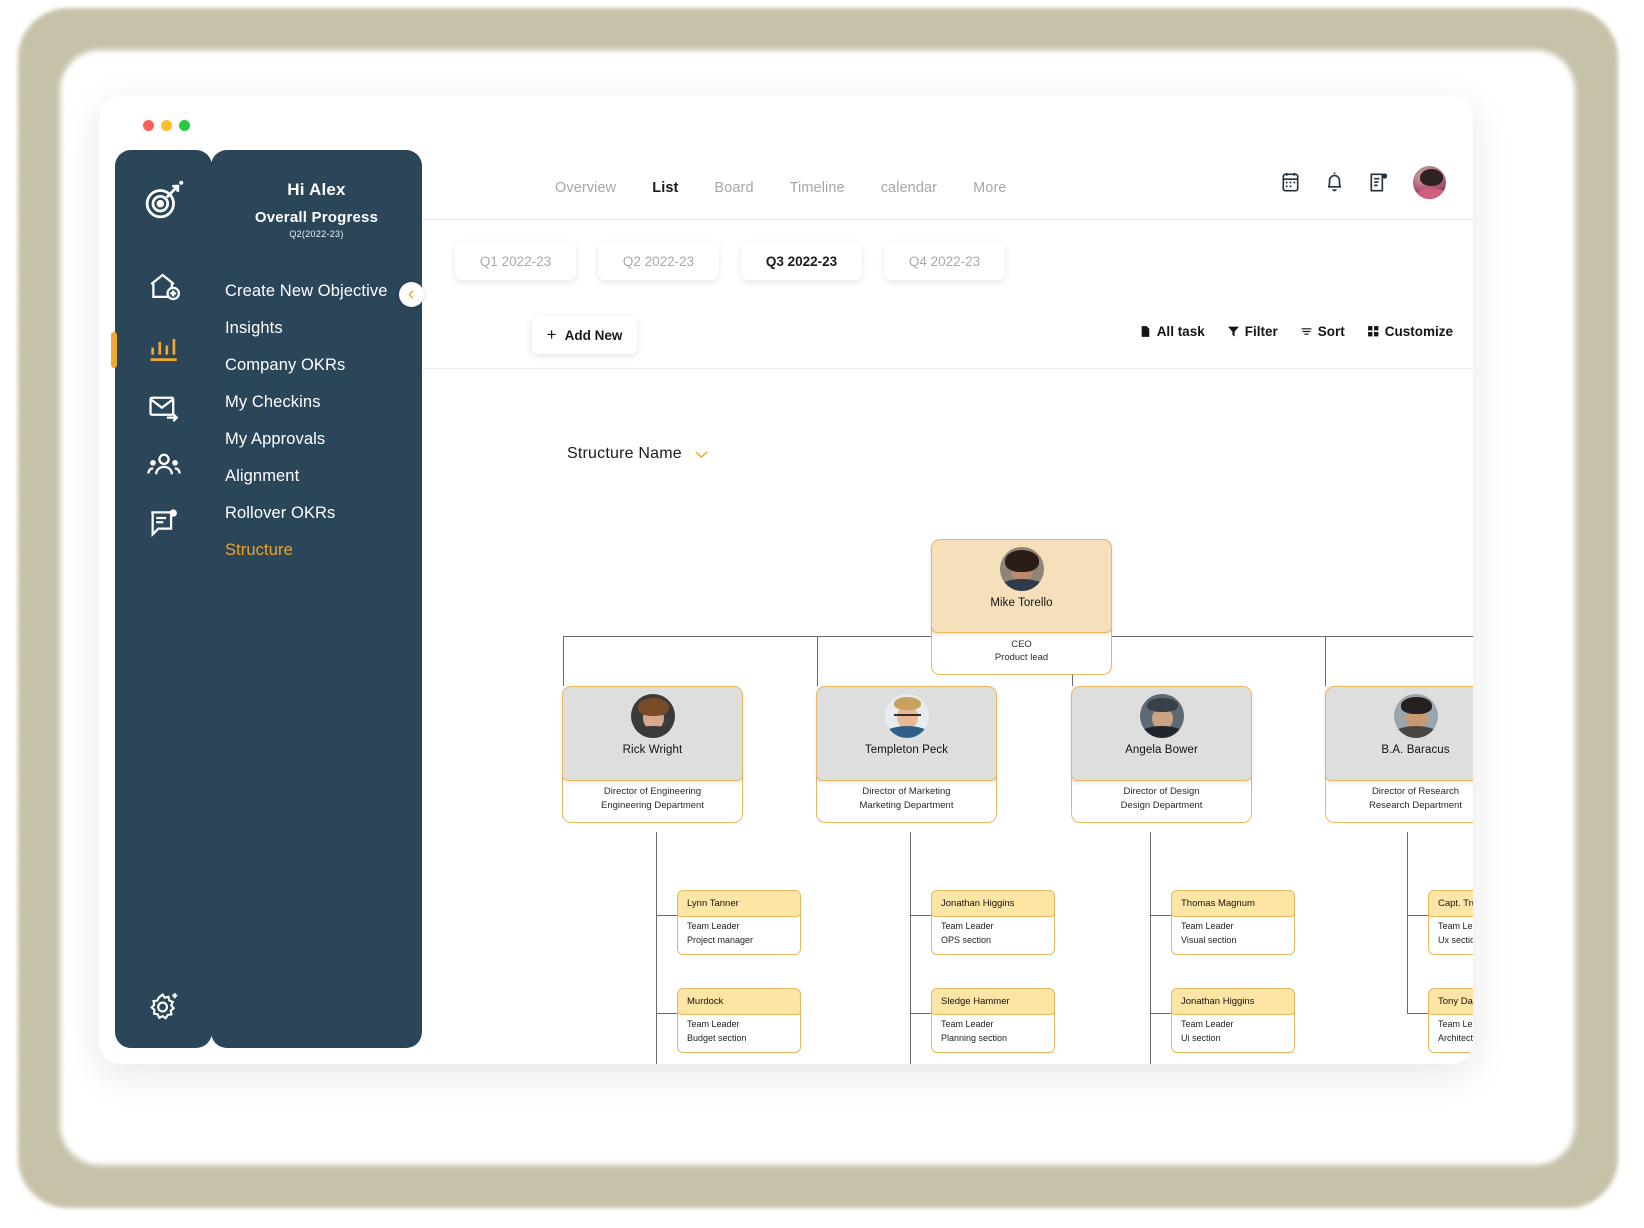 The width and height of the screenshot is (1644, 1228). What do you see at coordinates (1415, 805) in the screenshot?
I see `org-card-dept: Research Department` at bounding box center [1415, 805].